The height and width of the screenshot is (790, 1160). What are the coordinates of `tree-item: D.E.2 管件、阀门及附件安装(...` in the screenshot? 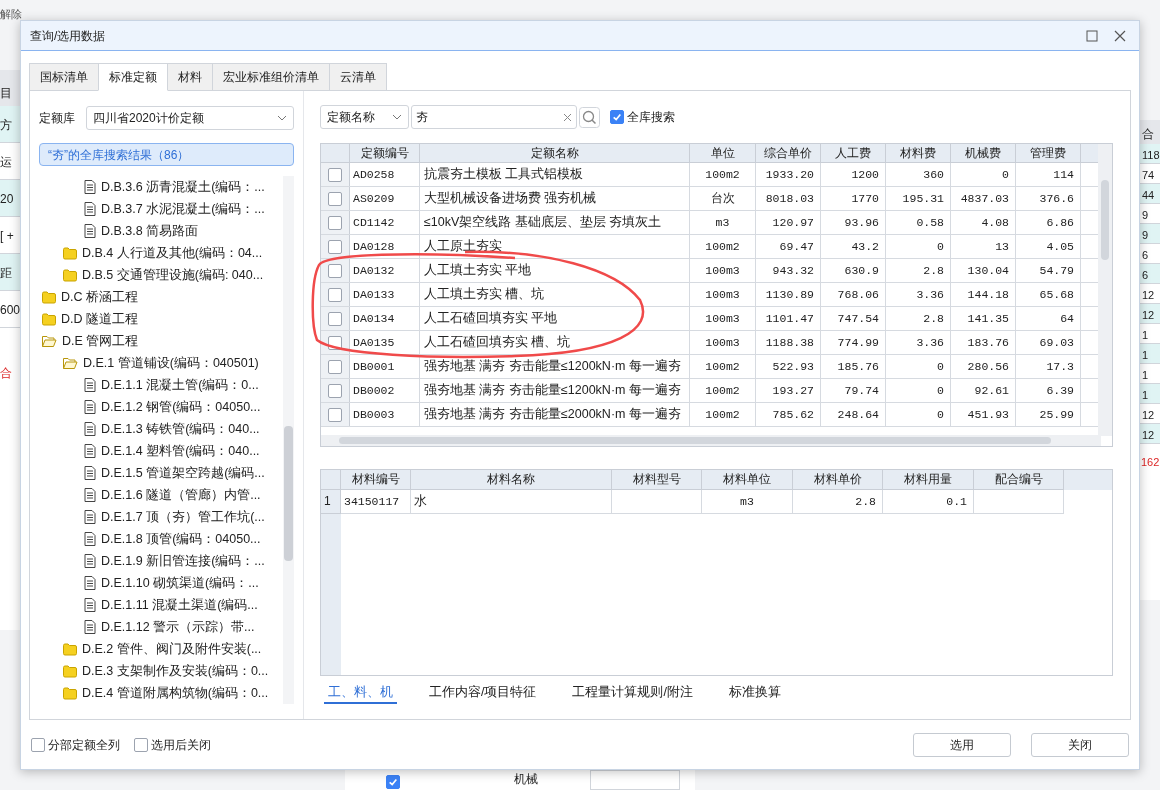 It's located at (161, 649).